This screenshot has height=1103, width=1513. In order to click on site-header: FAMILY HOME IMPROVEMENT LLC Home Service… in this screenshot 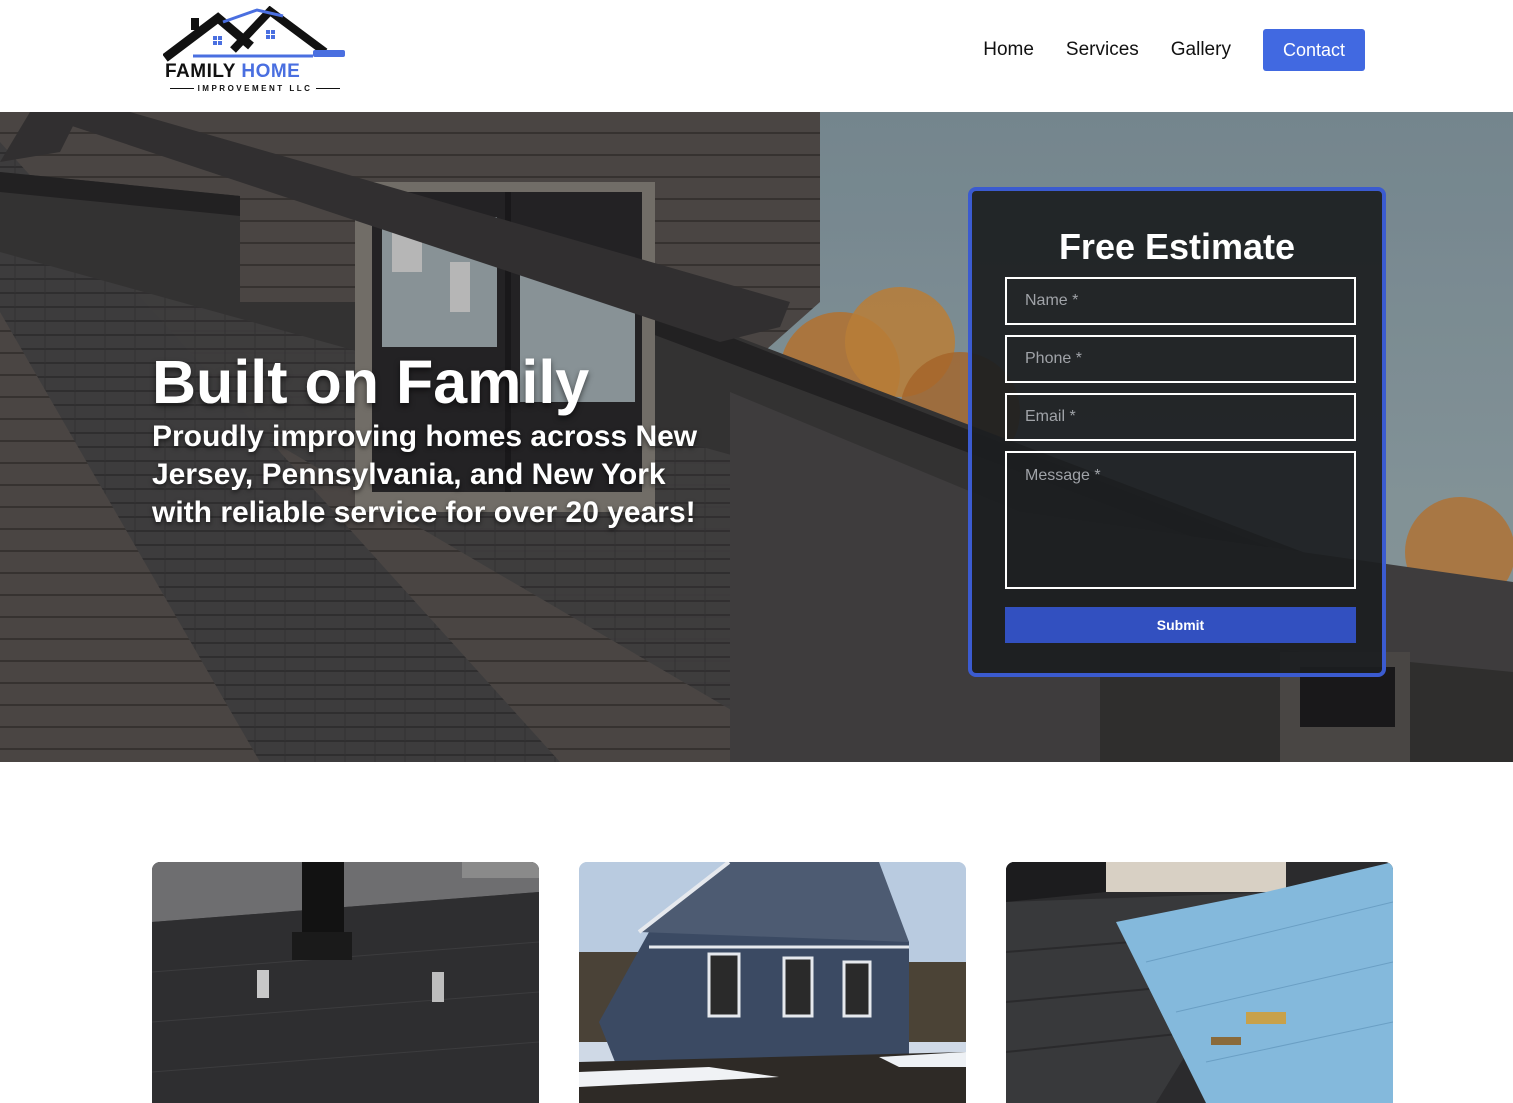, I will do `click(756, 56)`.